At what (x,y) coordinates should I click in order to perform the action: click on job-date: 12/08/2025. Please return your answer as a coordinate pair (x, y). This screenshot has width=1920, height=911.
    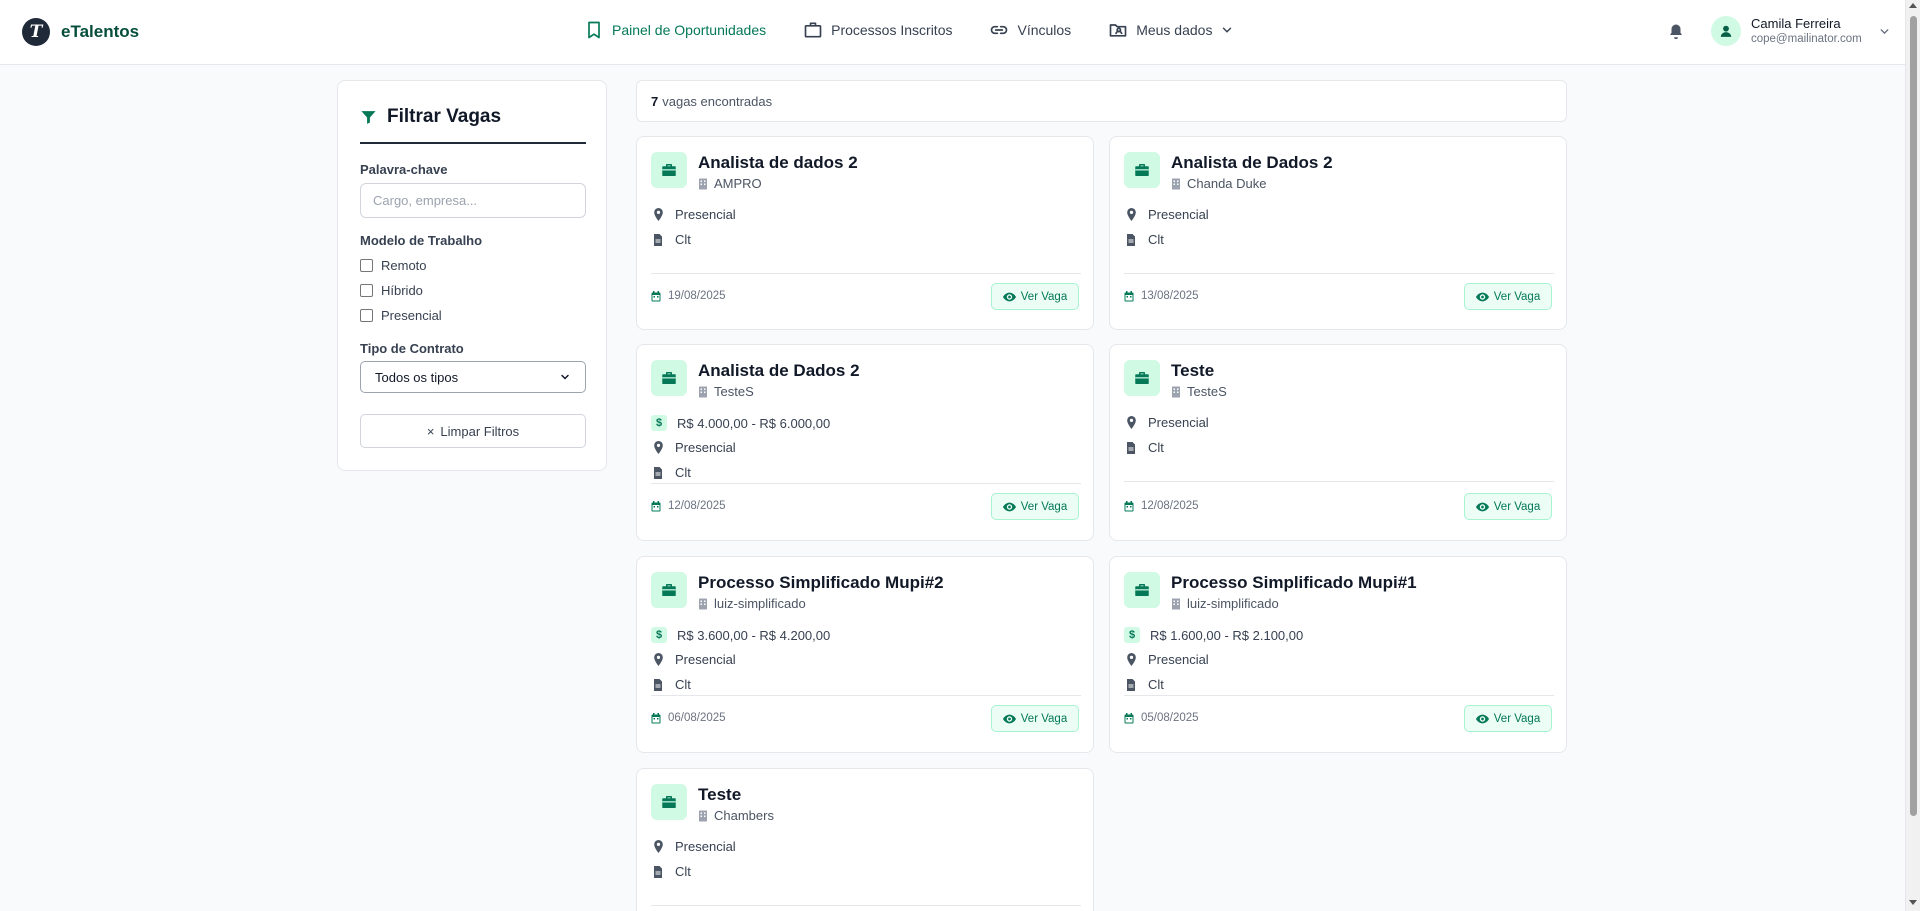
    Looking at the image, I should click on (1161, 506).